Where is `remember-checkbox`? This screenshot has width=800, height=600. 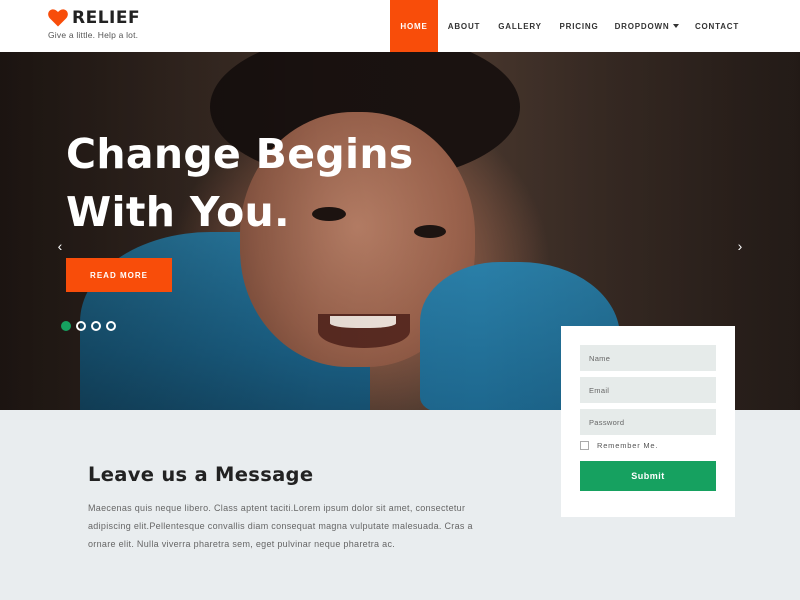 remember-checkbox is located at coordinates (584, 445).